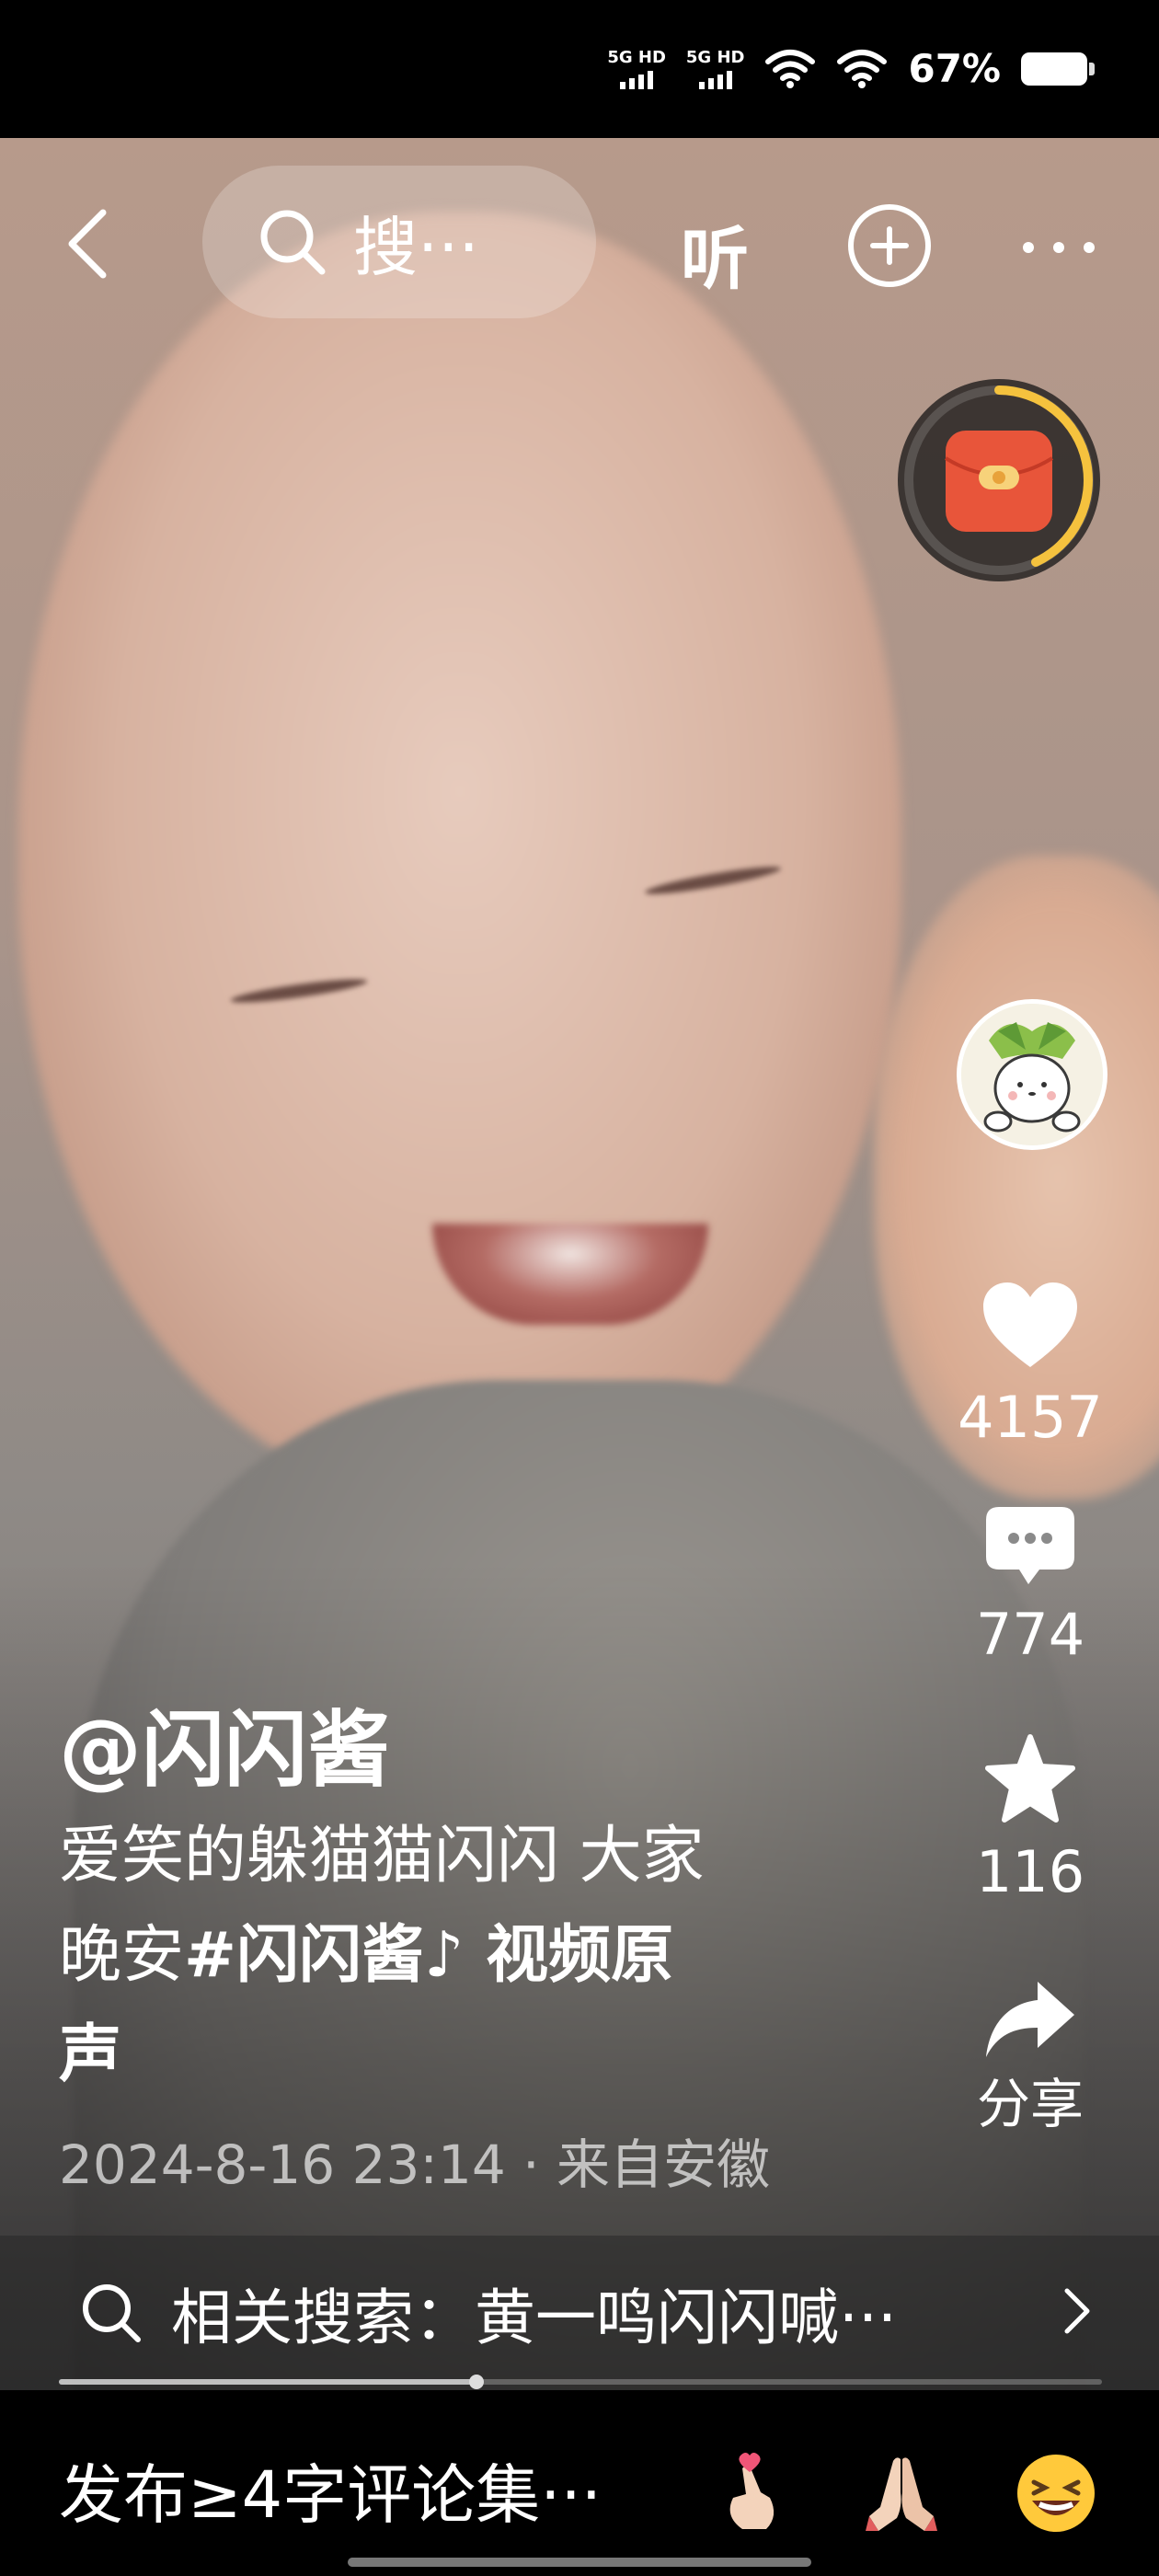 Image resolution: width=1159 pixels, height=2576 pixels. Describe the element at coordinates (636, 68) in the screenshot. I see `network-indicator-1: 5G HD` at that location.